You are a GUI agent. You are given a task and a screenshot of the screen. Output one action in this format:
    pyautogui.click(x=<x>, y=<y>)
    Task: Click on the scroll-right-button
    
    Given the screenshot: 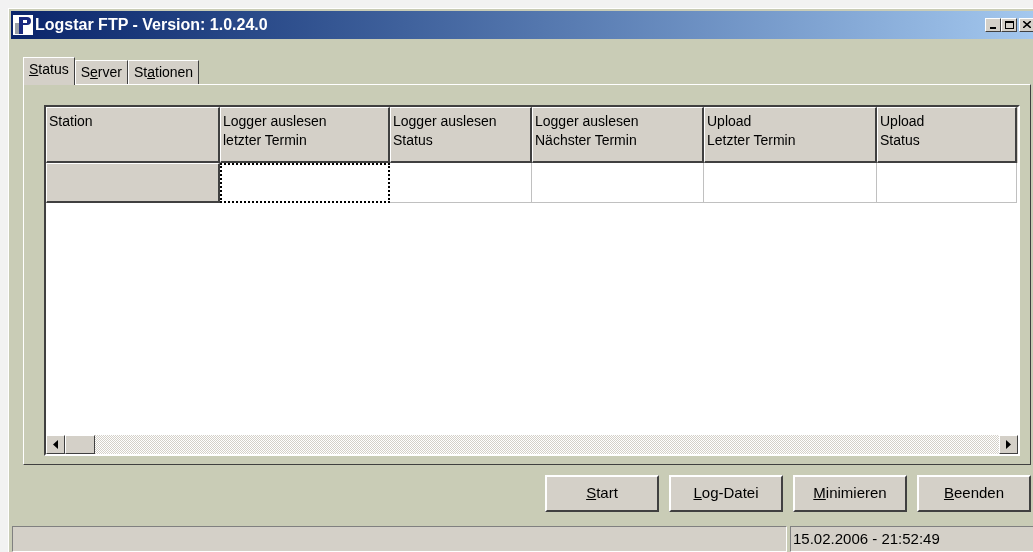 What is the action you would take?
    pyautogui.click(x=1008, y=444)
    